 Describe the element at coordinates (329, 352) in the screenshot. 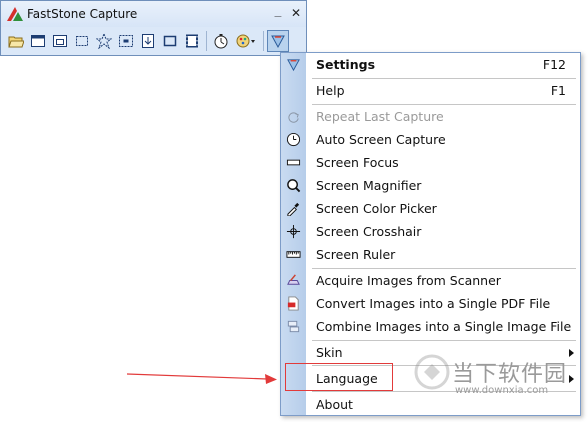

I see `menu-item-label: Skin` at that location.